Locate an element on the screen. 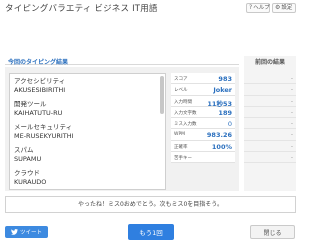 Image resolution: width=320 pixels, height=248 pixels. stat-row-level: レベル Joker is located at coordinates (203, 90).